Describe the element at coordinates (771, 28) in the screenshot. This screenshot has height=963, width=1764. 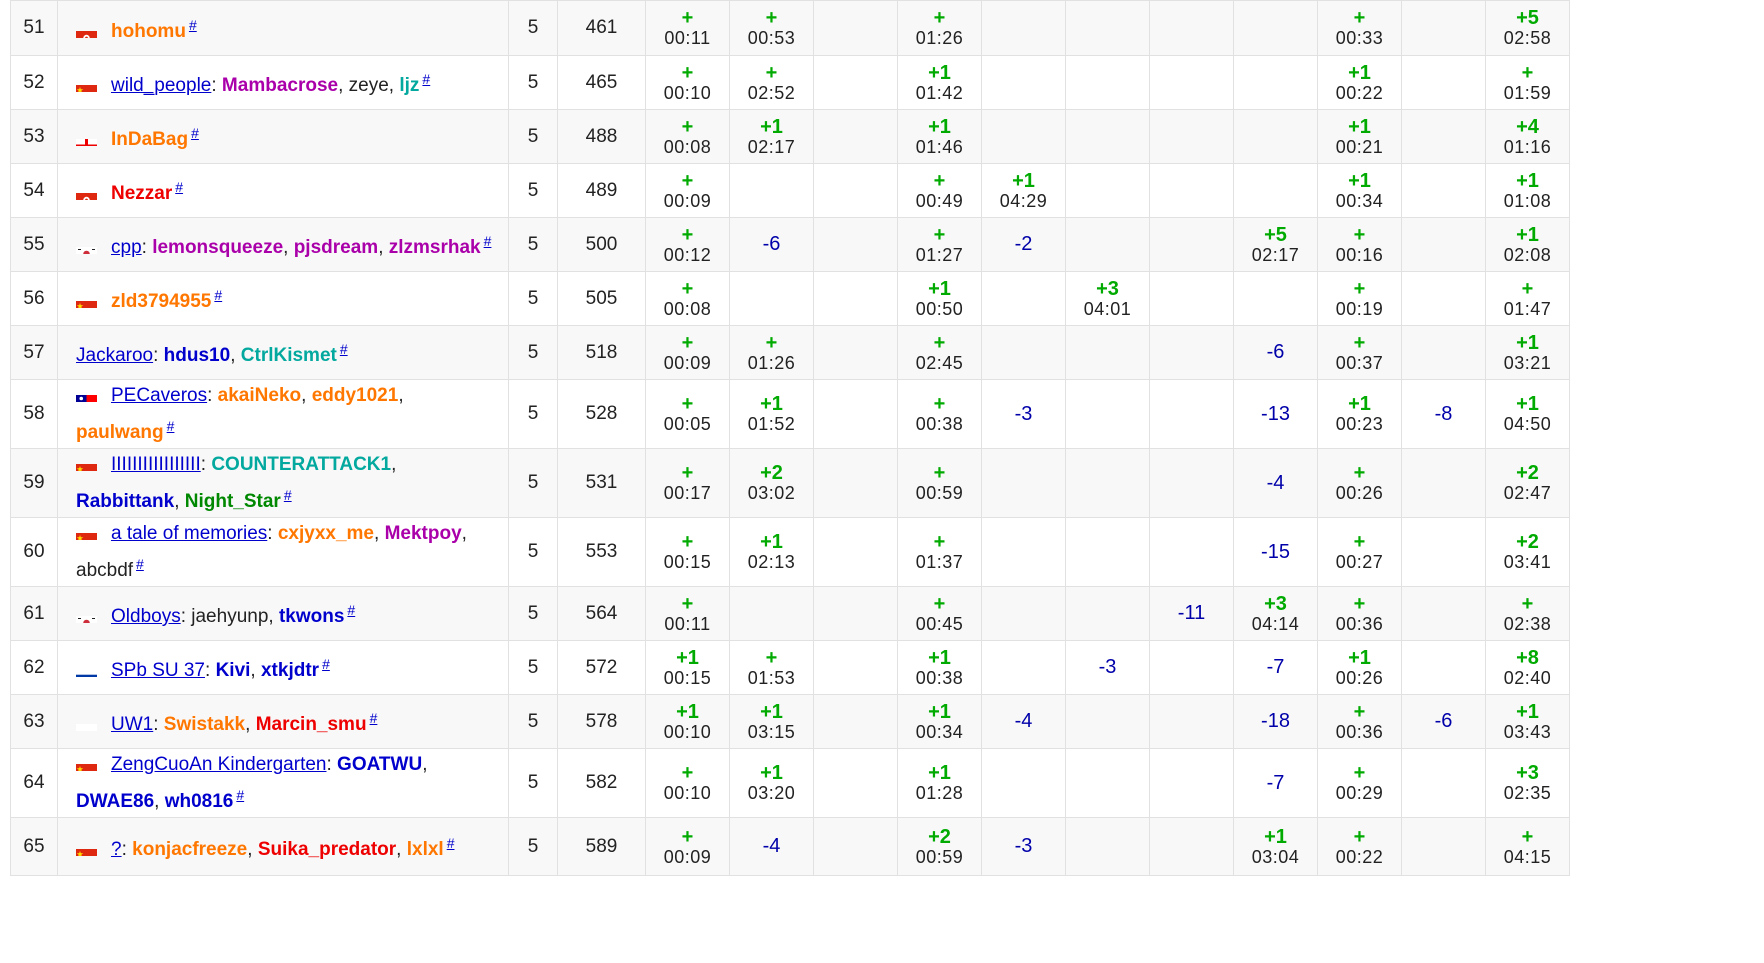
I see `problem-cell: +00:53` at that location.